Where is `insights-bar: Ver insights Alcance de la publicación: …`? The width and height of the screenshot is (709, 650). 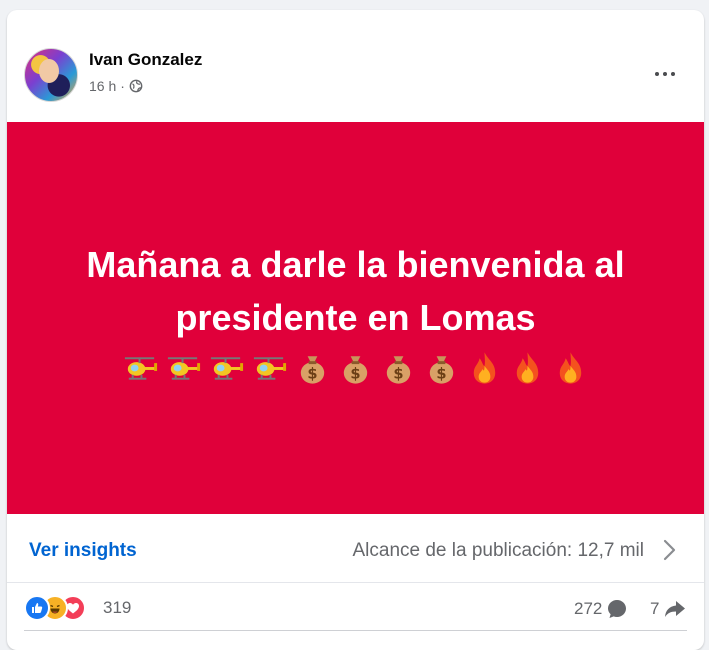 insights-bar: Ver insights Alcance de la publicación: … is located at coordinates (355, 548).